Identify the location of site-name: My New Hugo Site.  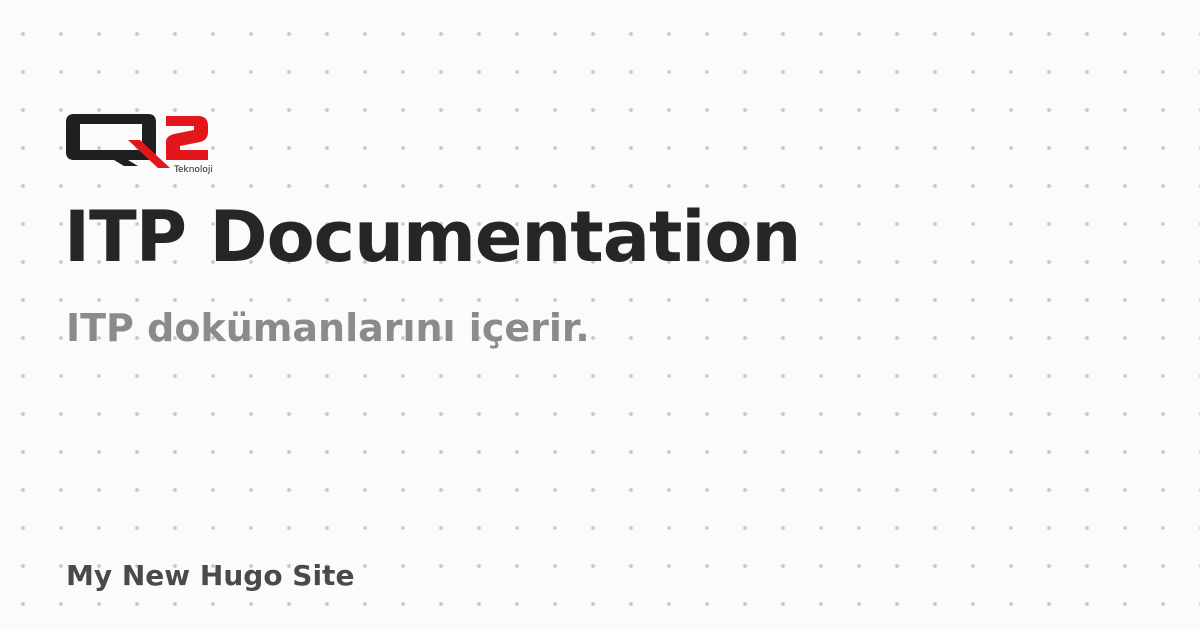
(210, 575).